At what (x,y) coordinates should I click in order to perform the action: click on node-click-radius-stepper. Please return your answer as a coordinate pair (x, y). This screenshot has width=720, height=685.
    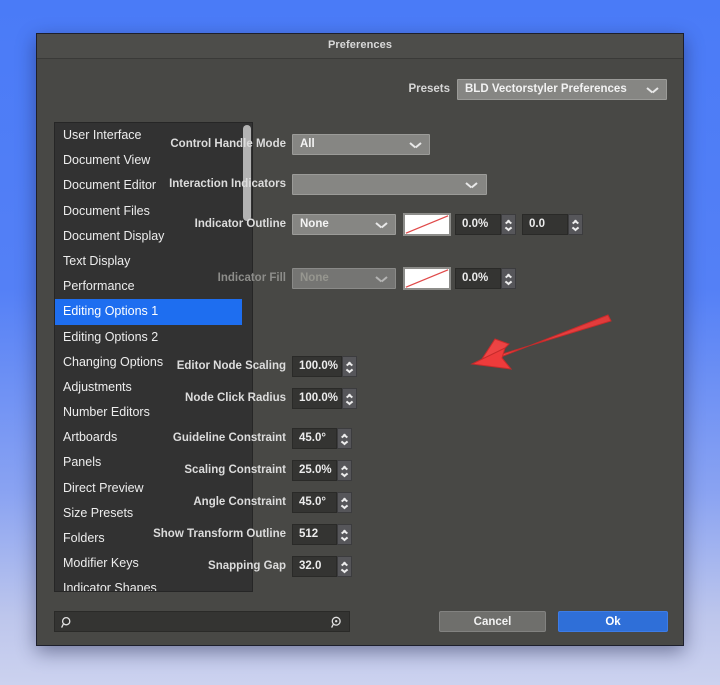
    Looking at the image, I should click on (349, 398).